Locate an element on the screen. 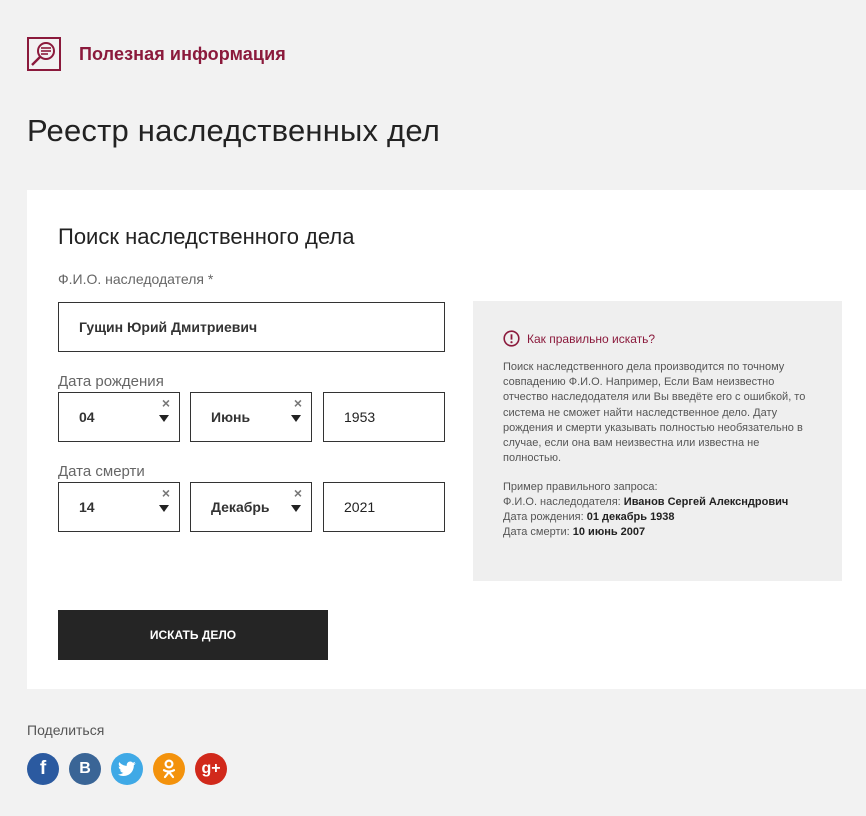 This screenshot has height=816, width=866. twitter-share-button is located at coordinates (127, 769).